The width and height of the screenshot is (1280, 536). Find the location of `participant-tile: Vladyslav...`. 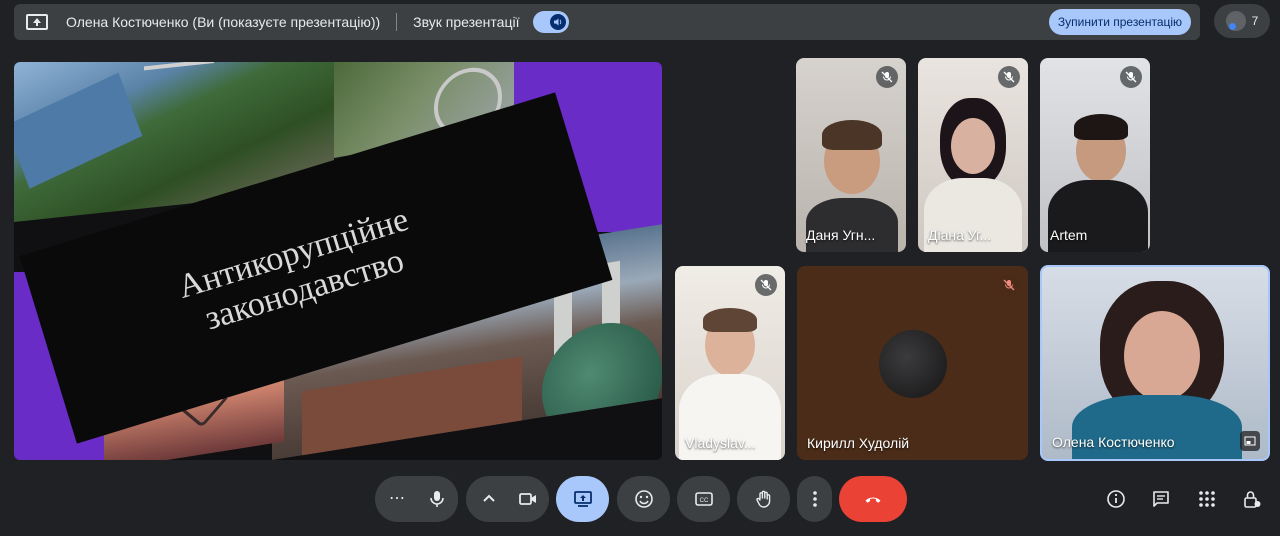

participant-tile: Vladyslav... is located at coordinates (730, 363).